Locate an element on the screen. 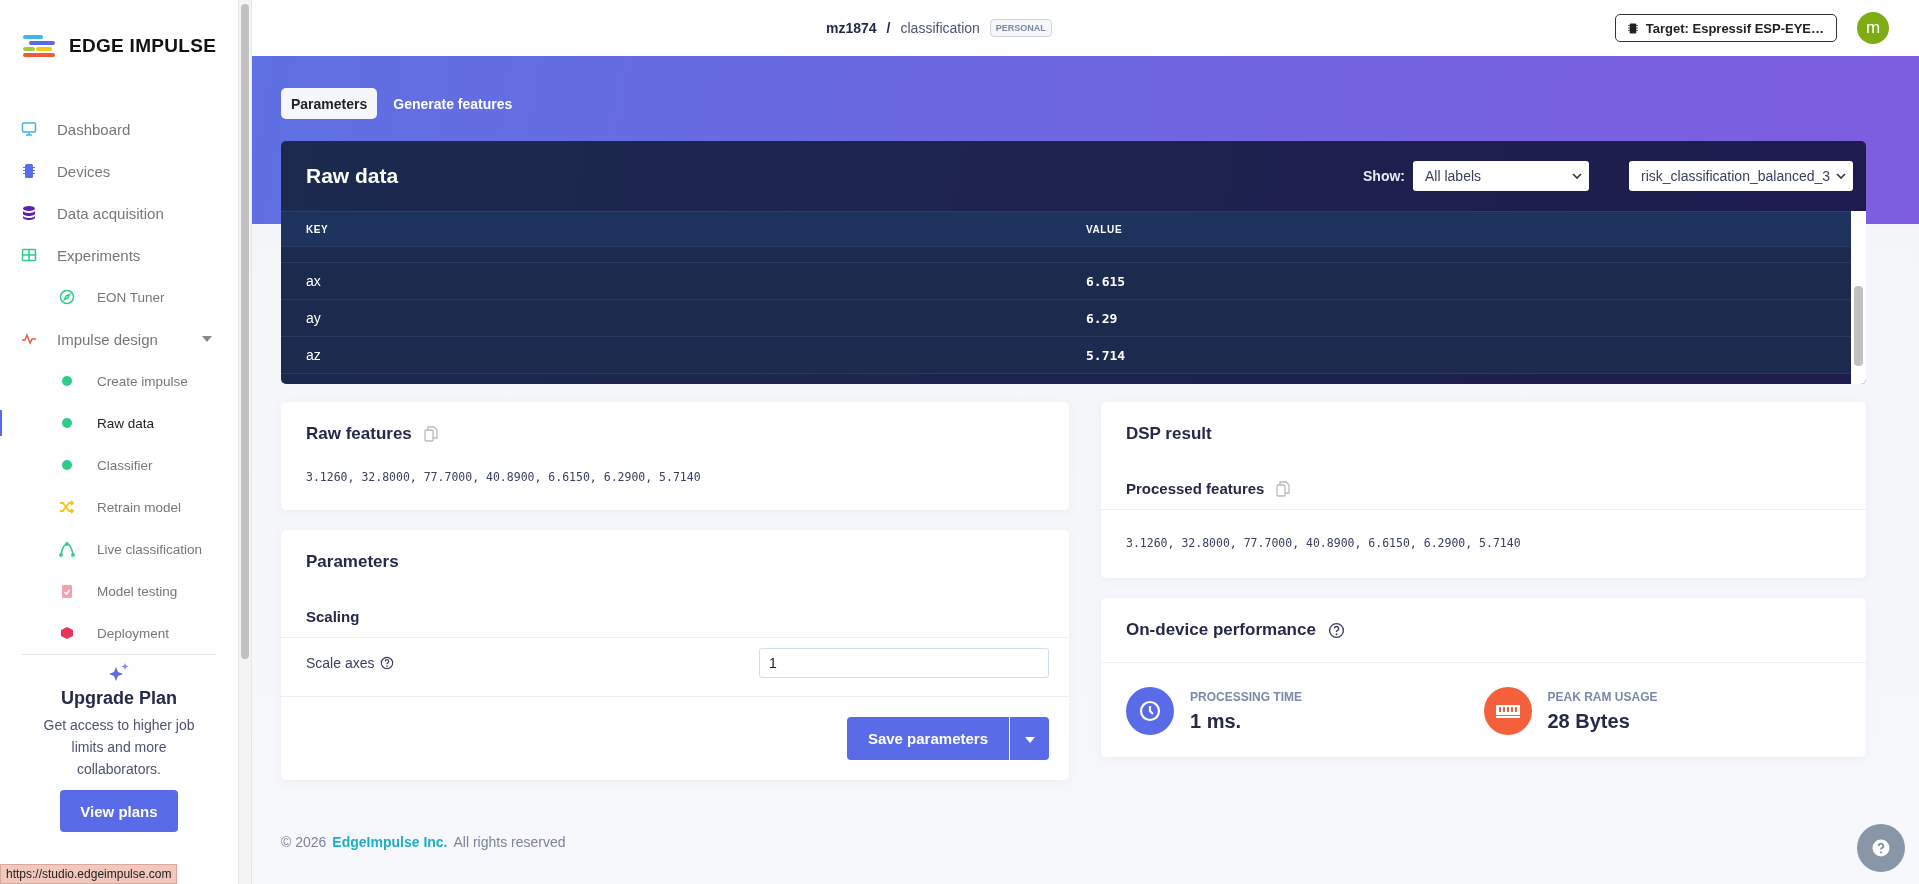  scale-axes-field: 1 is located at coordinates (904, 663).